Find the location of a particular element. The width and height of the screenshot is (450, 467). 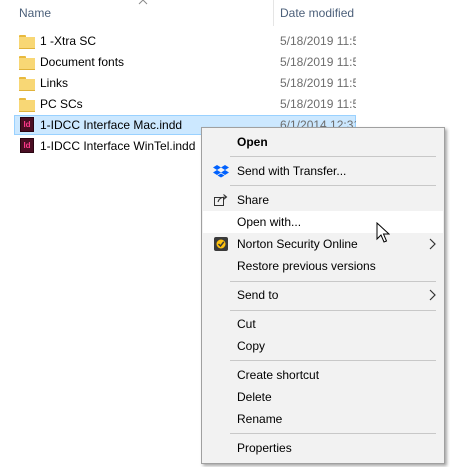

file-name: 1 -Xtra SC is located at coordinates (68, 41).